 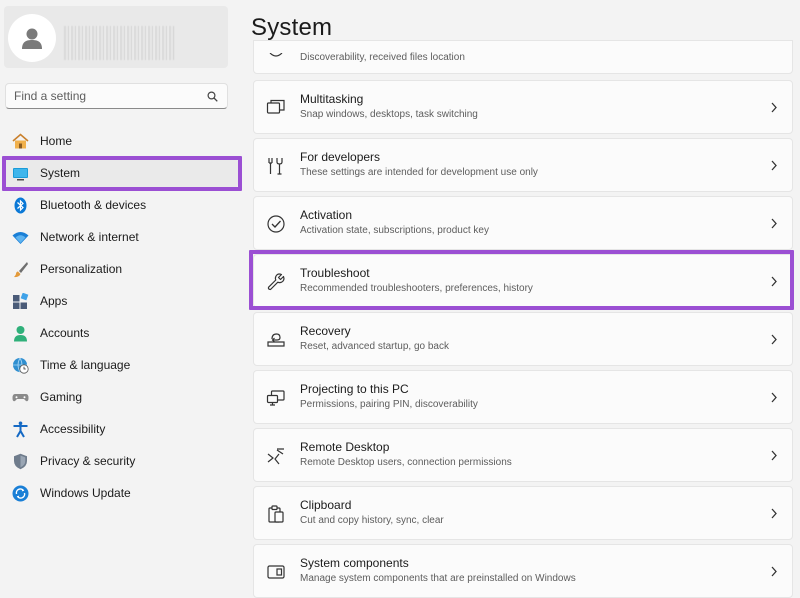 I want to click on shield-icon, so click(x=20, y=461).